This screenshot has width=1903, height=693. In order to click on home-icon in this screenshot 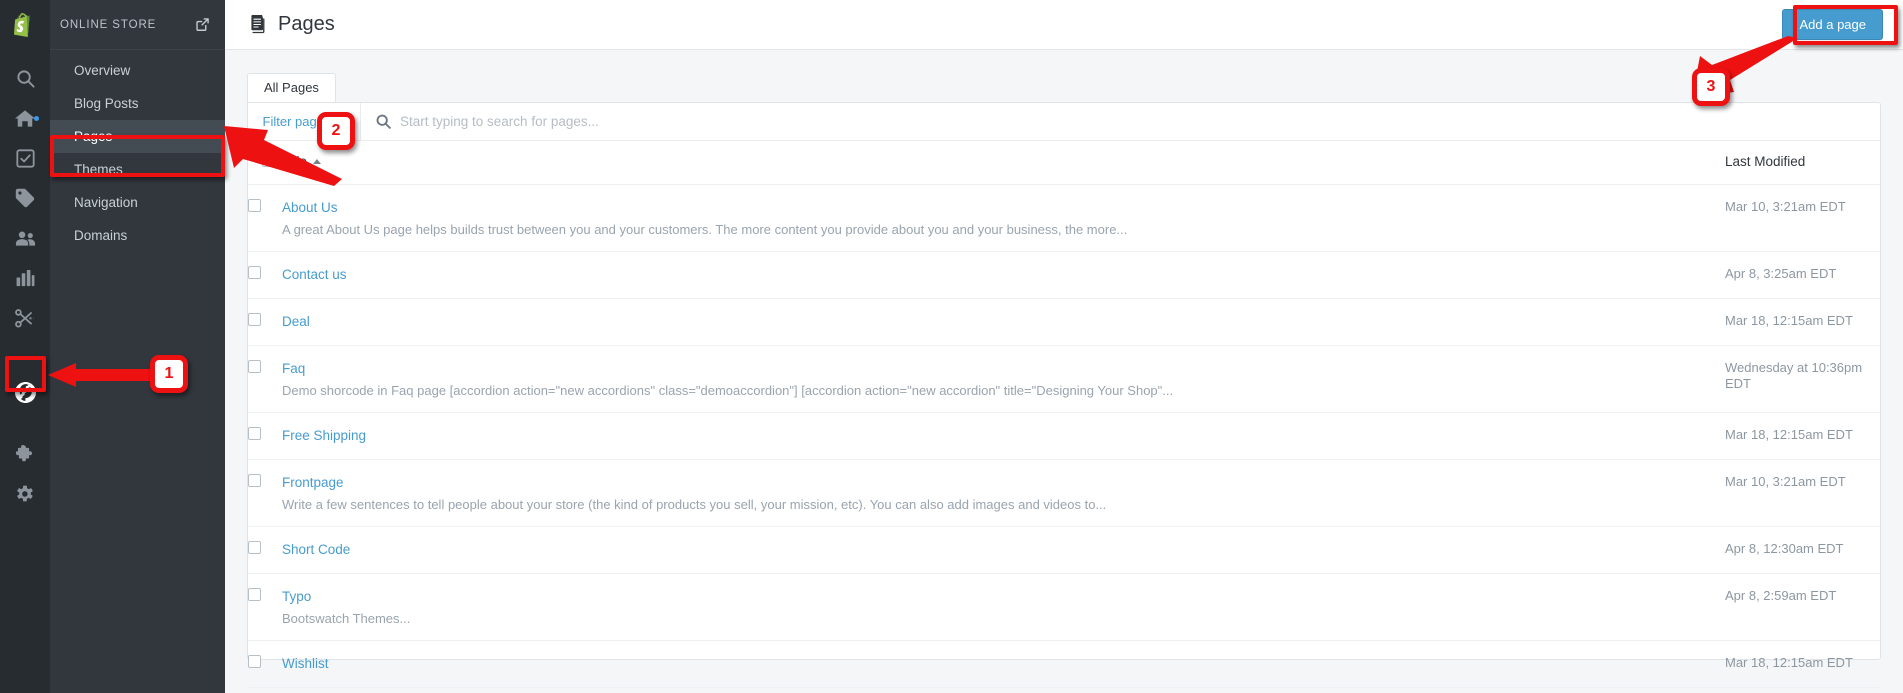, I will do `click(25, 118)`.